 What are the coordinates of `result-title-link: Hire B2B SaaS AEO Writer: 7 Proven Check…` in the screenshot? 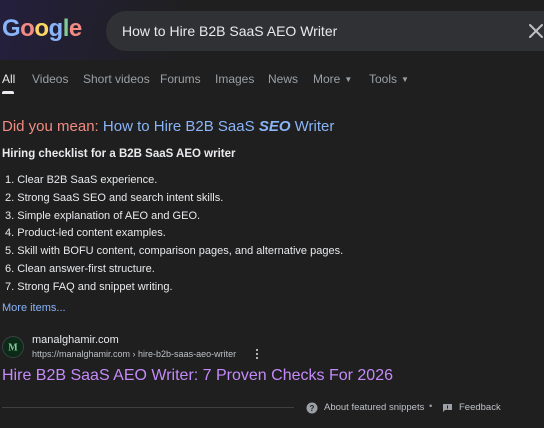 It's located at (197, 376).